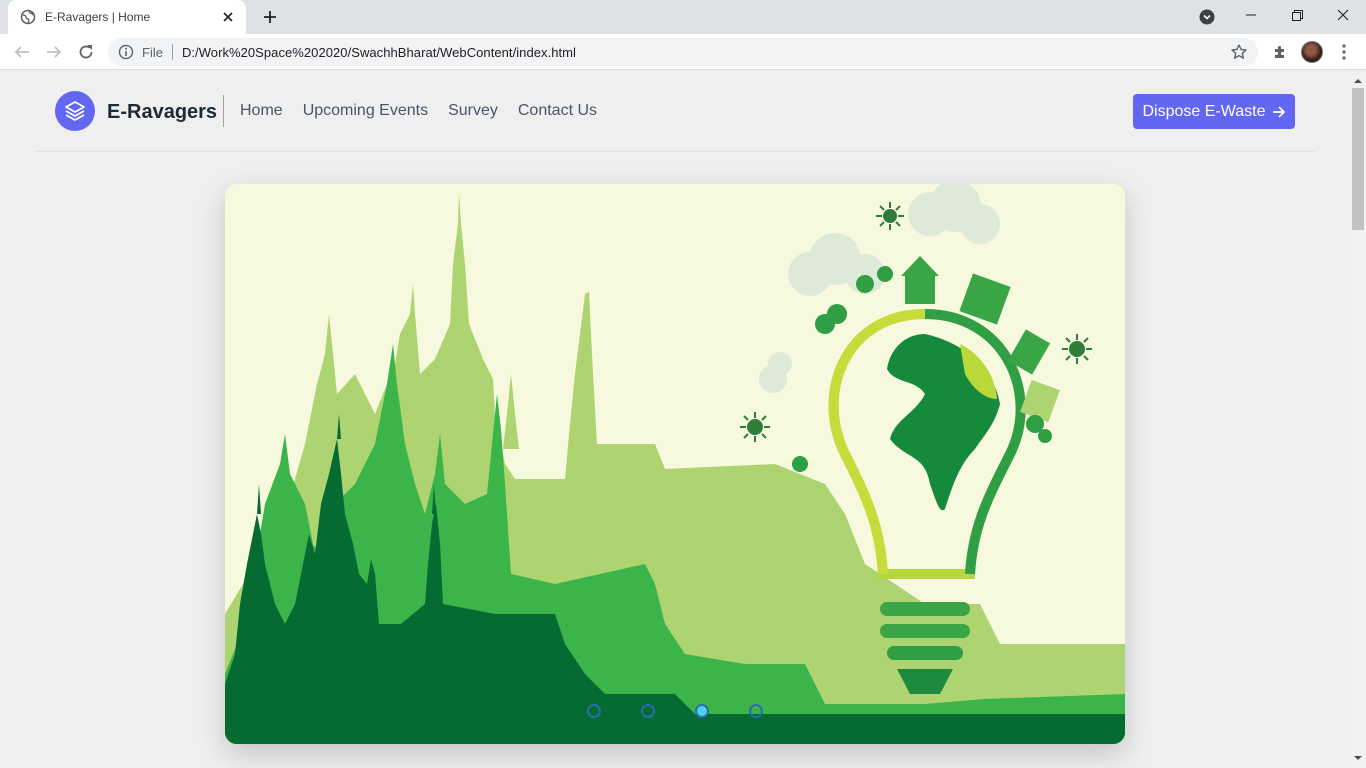 Image resolution: width=1366 pixels, height=768 pixels. What do you see at coordinates (1297, 15) in the screenshot?
I see `restore-icon` at bounding box center [1297, 15].